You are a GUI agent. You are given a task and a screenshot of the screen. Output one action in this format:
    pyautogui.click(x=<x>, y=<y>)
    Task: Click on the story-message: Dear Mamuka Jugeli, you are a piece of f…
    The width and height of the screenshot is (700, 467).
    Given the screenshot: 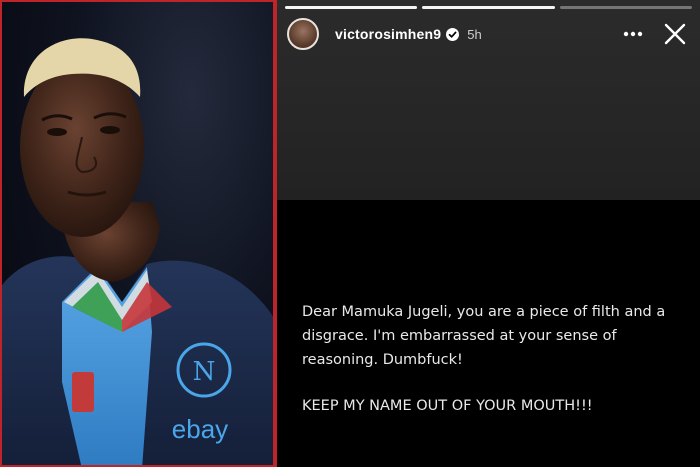 What is the action you would take?
    pyautogui.click(x=494, y=359)
    